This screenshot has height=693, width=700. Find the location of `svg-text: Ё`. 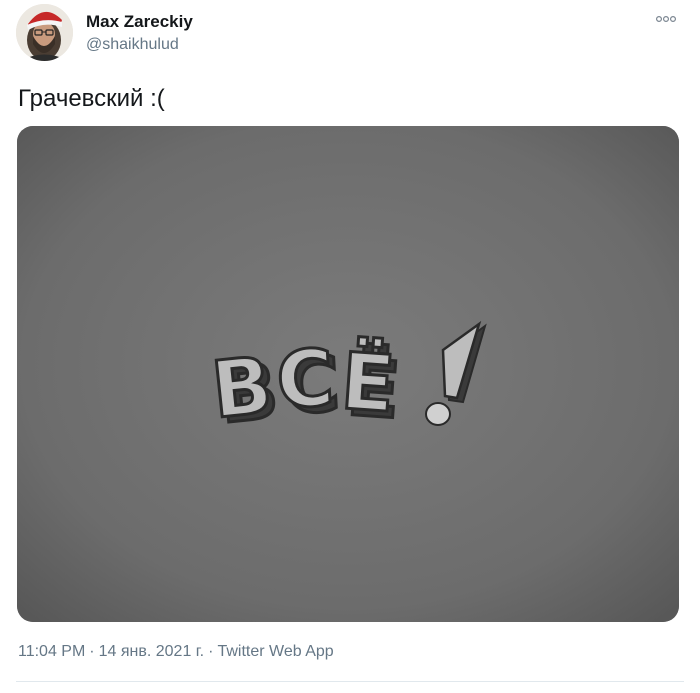

svg-text: Ё is located at coordinates (368, 382).